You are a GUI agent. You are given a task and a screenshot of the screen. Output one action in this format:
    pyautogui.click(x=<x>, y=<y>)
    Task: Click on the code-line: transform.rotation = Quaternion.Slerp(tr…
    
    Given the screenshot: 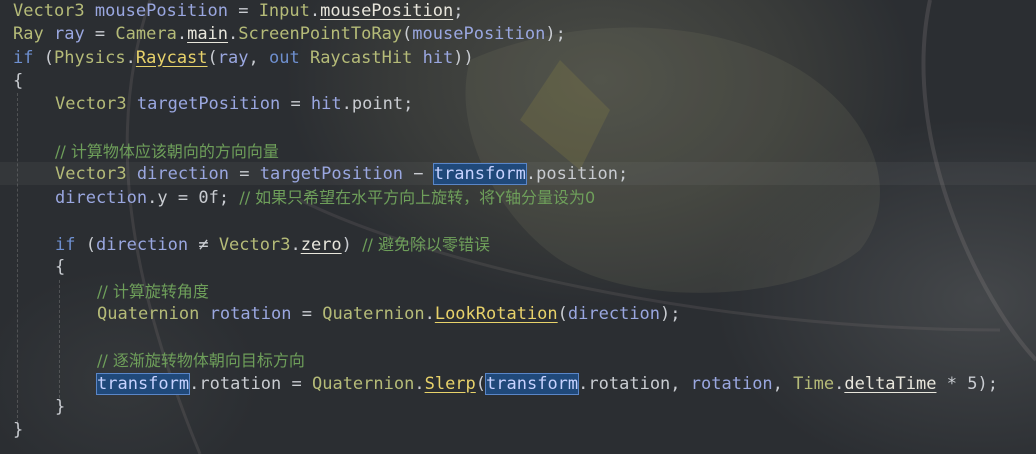 What is the action you would take?
    pyautogui.click(x=505, y=384)
    